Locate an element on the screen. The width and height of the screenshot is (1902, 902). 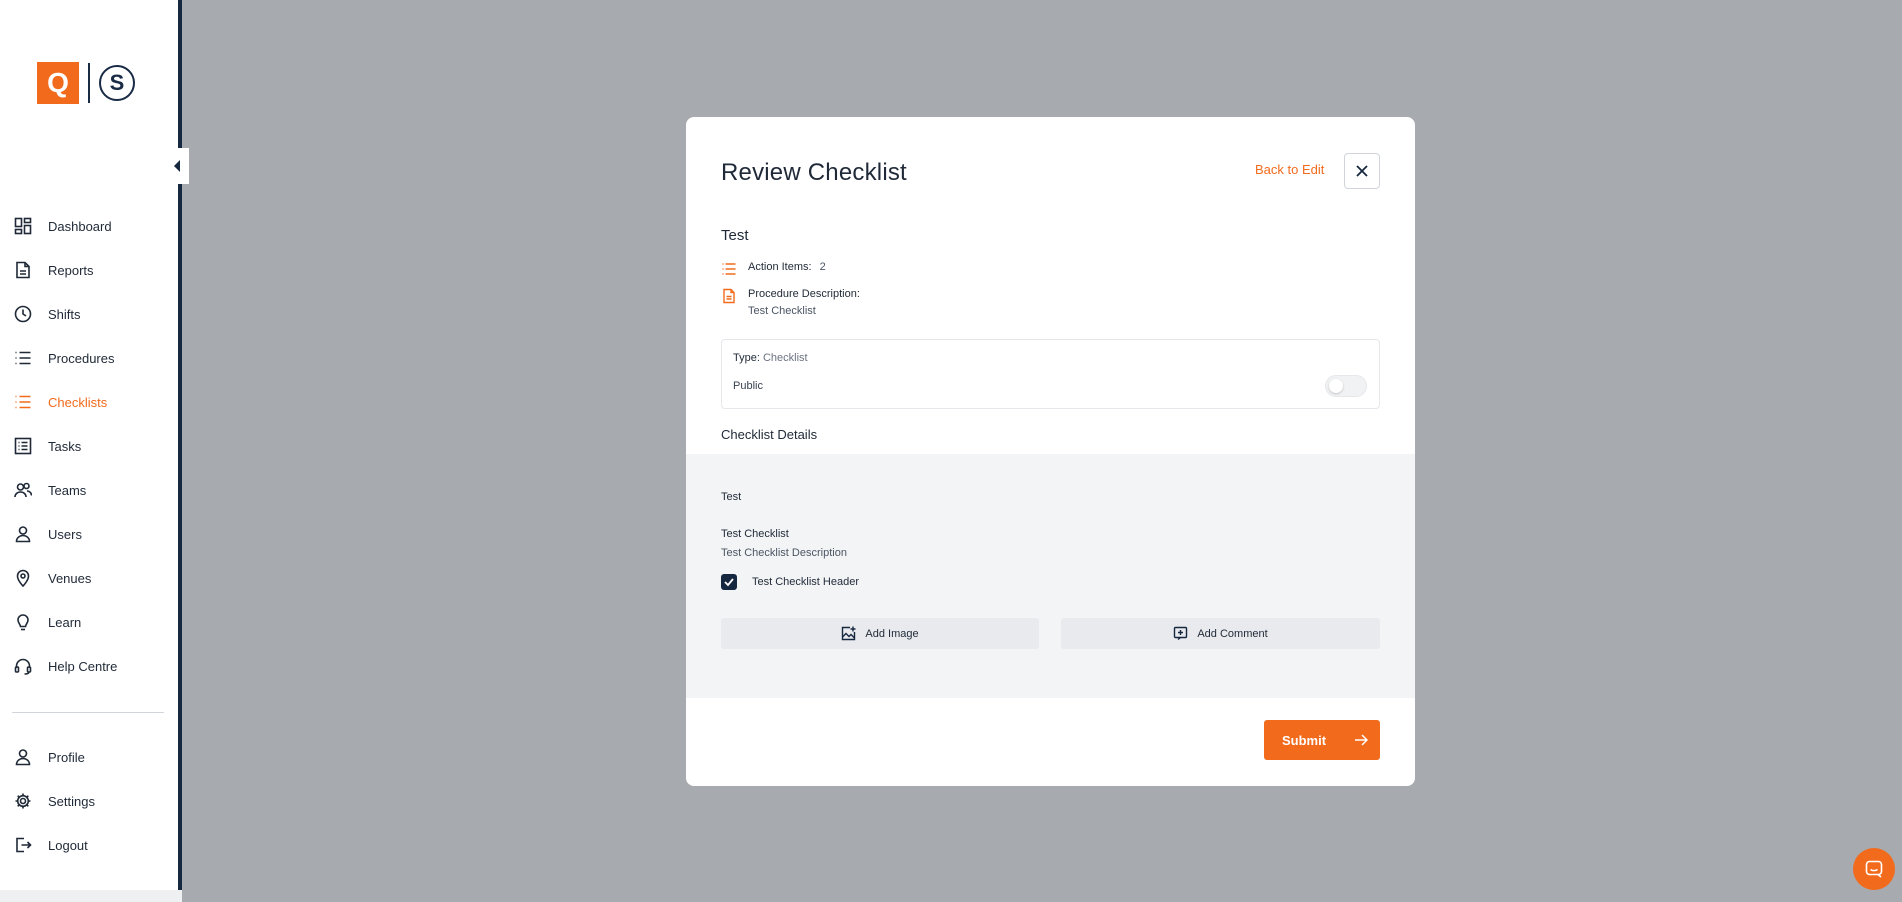
checklist-item-description: Test Checklist Description is located at coordinates (784, 553).